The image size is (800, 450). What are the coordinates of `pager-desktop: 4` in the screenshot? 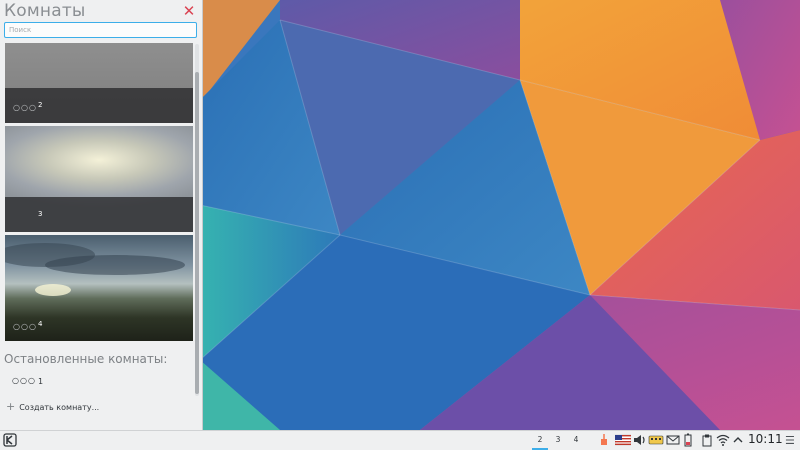 It's located at (576, 440).